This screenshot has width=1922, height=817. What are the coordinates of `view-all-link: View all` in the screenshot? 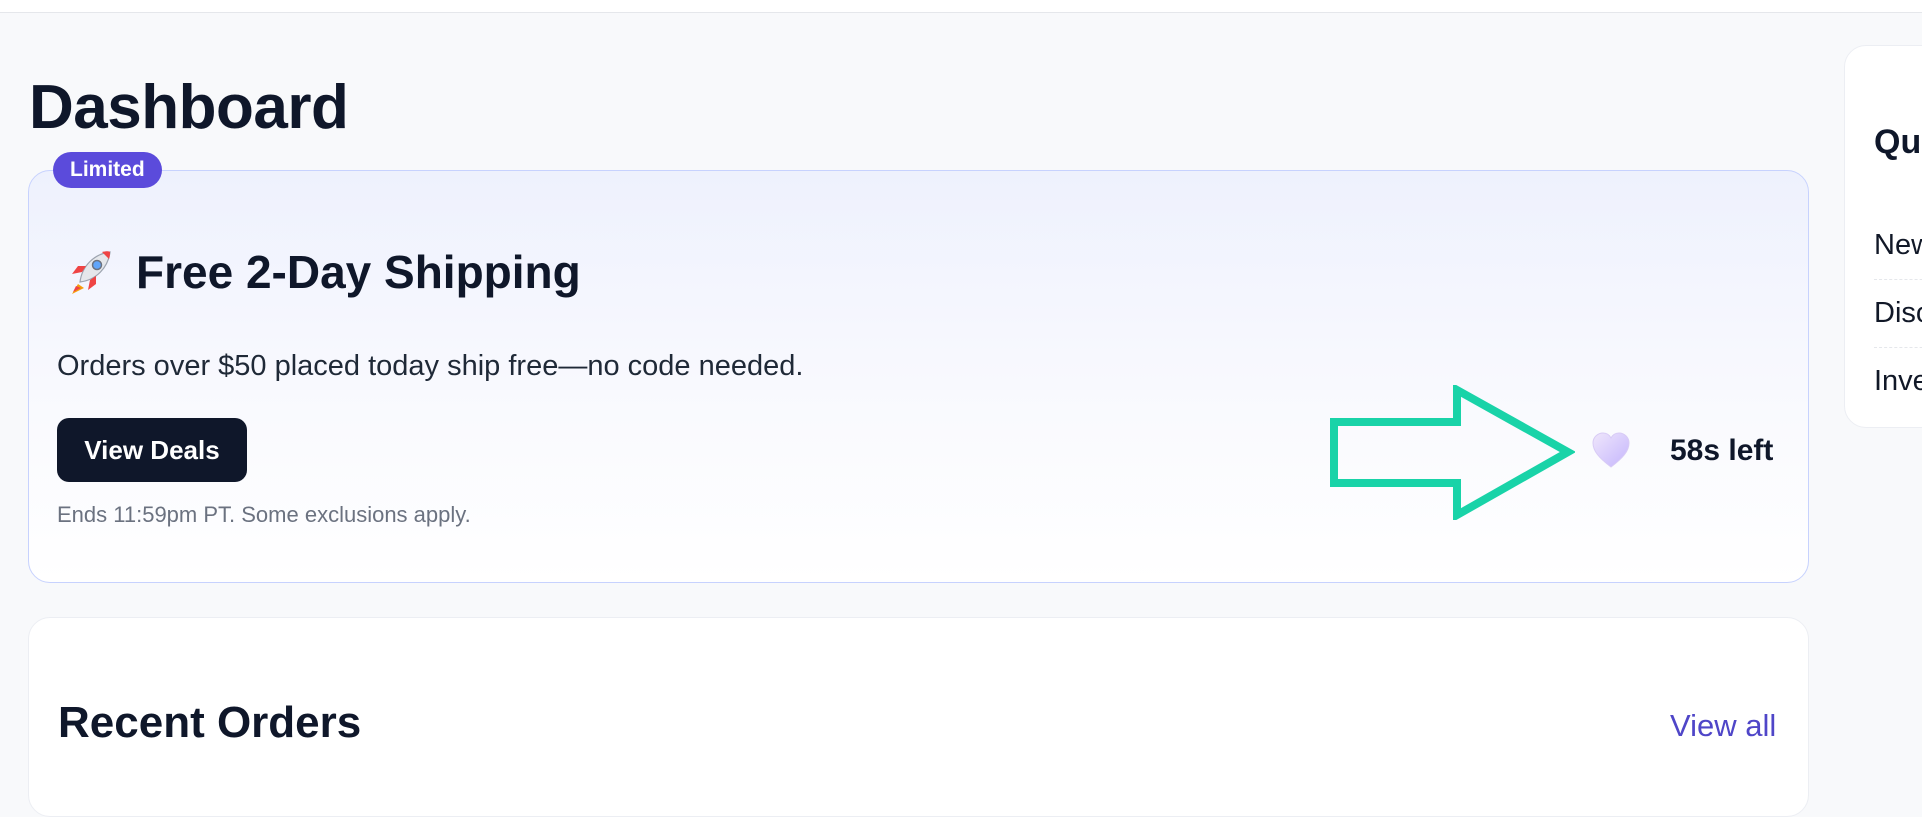 It's located at (1723, 726).